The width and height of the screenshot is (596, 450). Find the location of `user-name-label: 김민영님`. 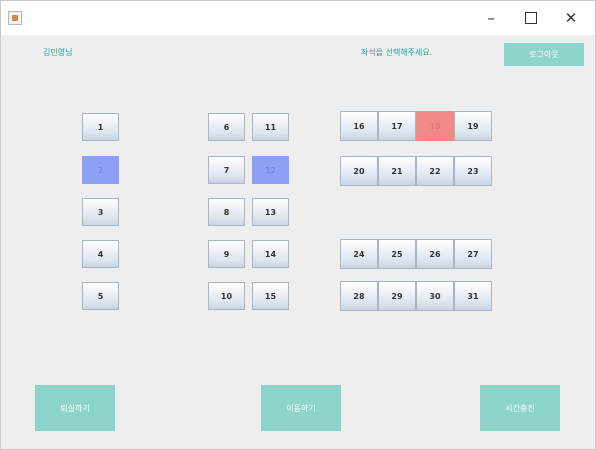

user-name-label: 김민영님 is located at coordinates (58, 52).